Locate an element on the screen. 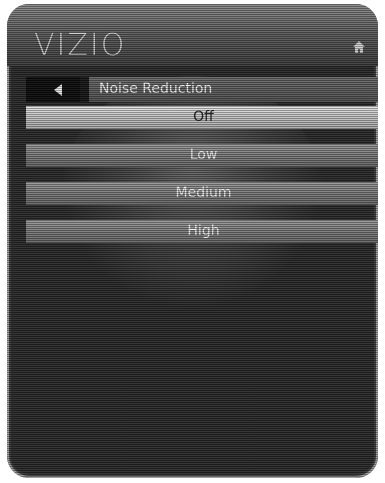  option-low: Low is located at coordinates (202, 155).